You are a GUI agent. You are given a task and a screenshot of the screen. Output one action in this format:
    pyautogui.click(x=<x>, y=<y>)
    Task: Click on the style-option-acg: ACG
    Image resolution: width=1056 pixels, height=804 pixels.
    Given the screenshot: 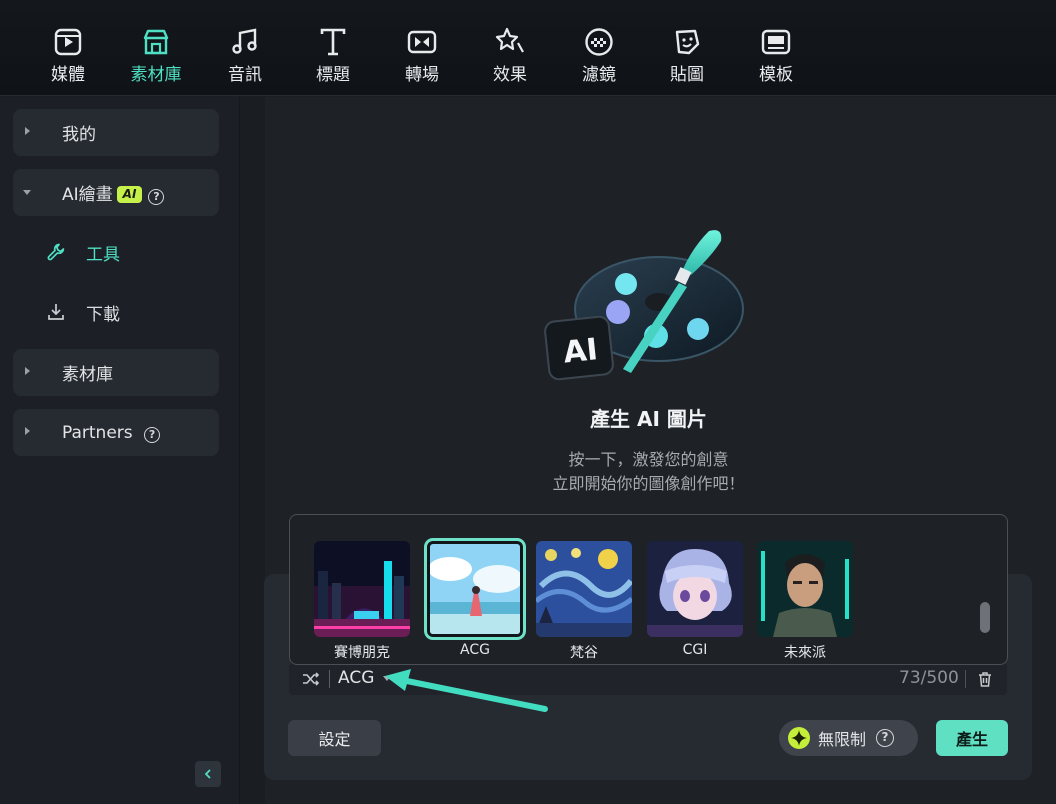 What is the action you would take?
    pyautogui.click(x=475, y=598)
    